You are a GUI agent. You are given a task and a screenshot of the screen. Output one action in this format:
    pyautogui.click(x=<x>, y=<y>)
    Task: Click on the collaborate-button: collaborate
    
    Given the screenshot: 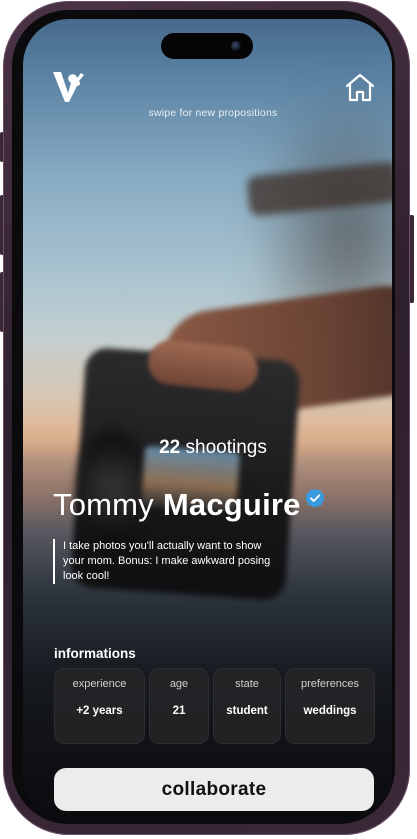 What is the action you would take?
    pyautogui.click(x=214, y=789)
    